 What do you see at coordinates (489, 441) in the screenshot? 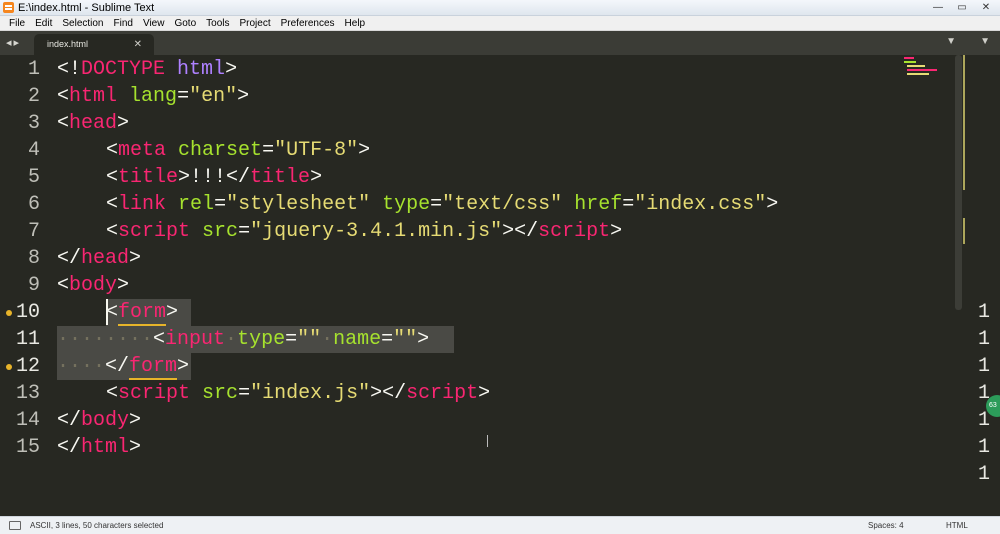
I see `mouse-ibeam-icon` at bounding box center [489, 441].